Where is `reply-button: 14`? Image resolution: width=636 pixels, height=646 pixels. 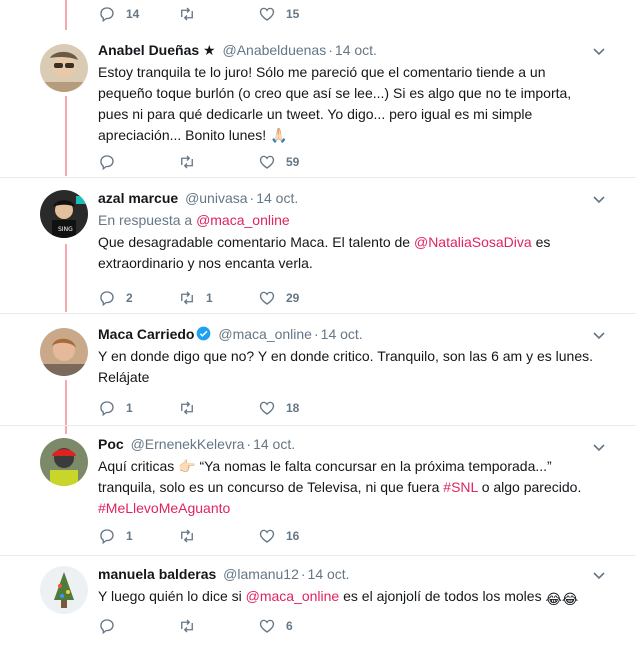 reply-button: 14 is located at coordinates (118, 14).